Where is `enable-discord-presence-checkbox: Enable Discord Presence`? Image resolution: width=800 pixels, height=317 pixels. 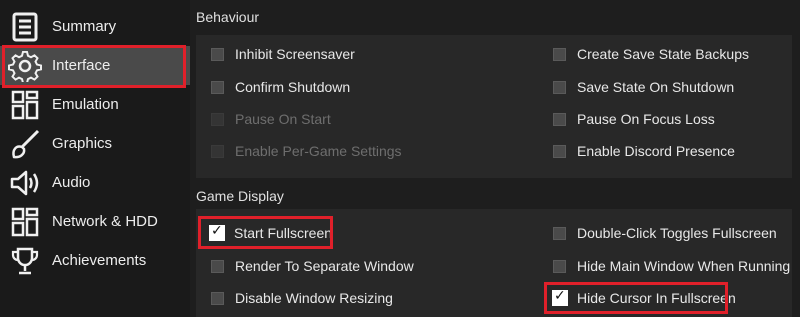 enable-discord-presence-checkbox: Enable Discord Presence is located at coordinates (644, 151).